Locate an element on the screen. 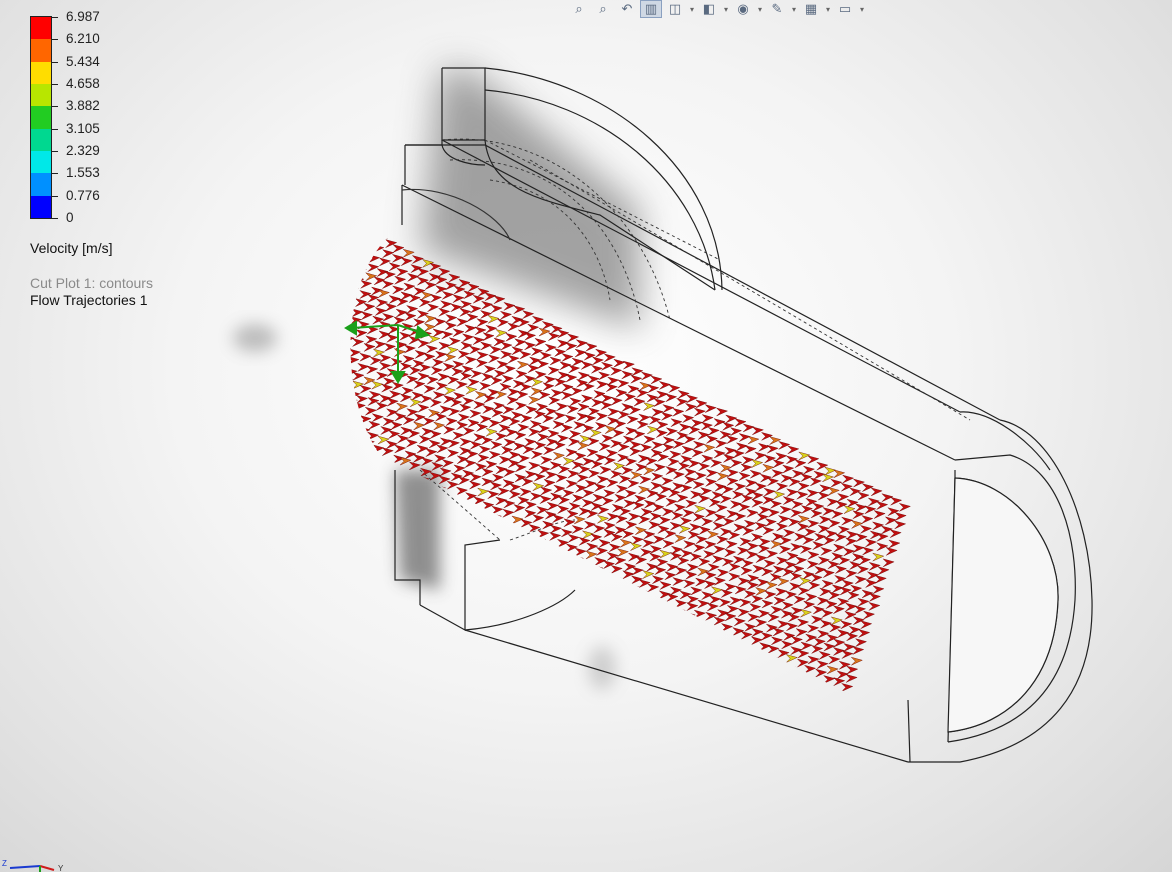  edit-appearance-icon: ✎ is located at coordinates (777, 9).